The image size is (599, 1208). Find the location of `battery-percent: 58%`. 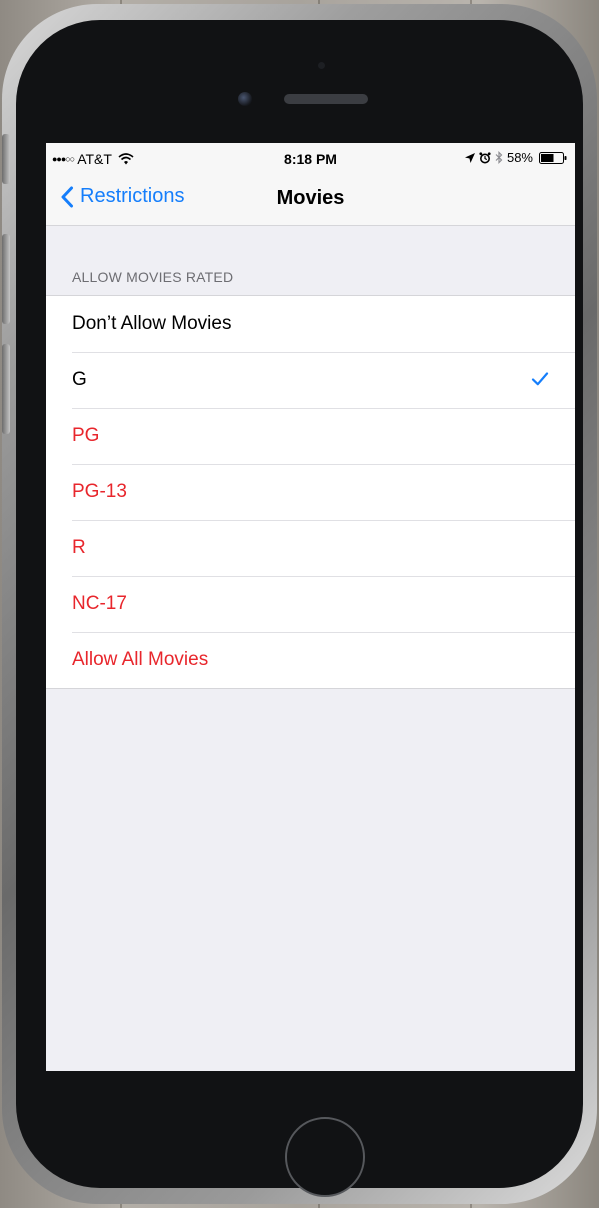

battery-percent: 58% is located at coordinates (519, 157).